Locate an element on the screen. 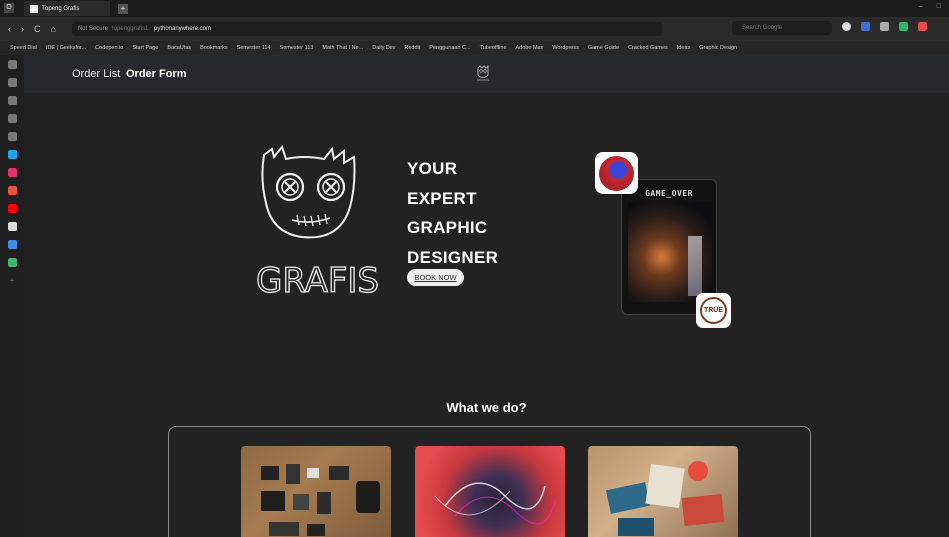  history-icon is located at coordinates (12, 100).